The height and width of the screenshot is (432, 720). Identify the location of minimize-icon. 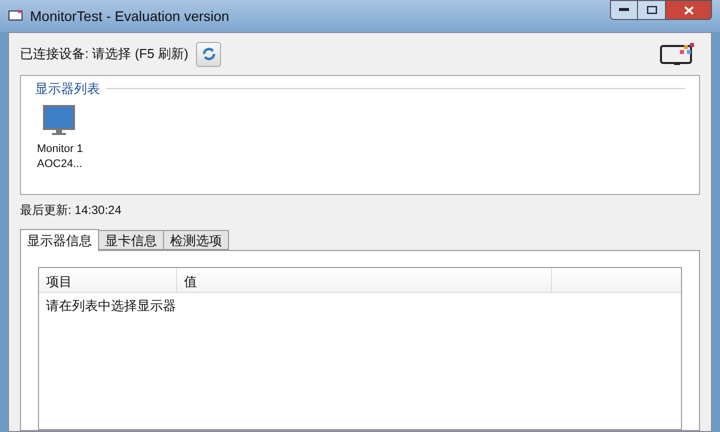
(624, 10).